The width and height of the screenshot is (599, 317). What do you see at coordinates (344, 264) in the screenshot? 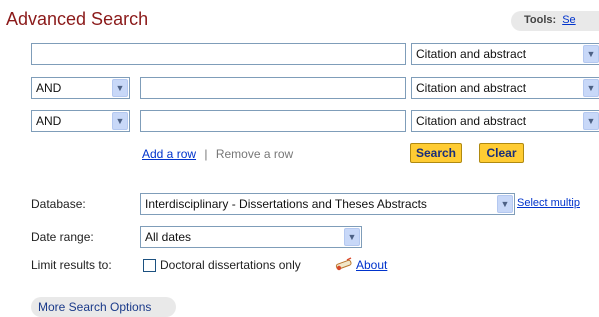
I see `diploma-icon` at bounding box center [344, 264].